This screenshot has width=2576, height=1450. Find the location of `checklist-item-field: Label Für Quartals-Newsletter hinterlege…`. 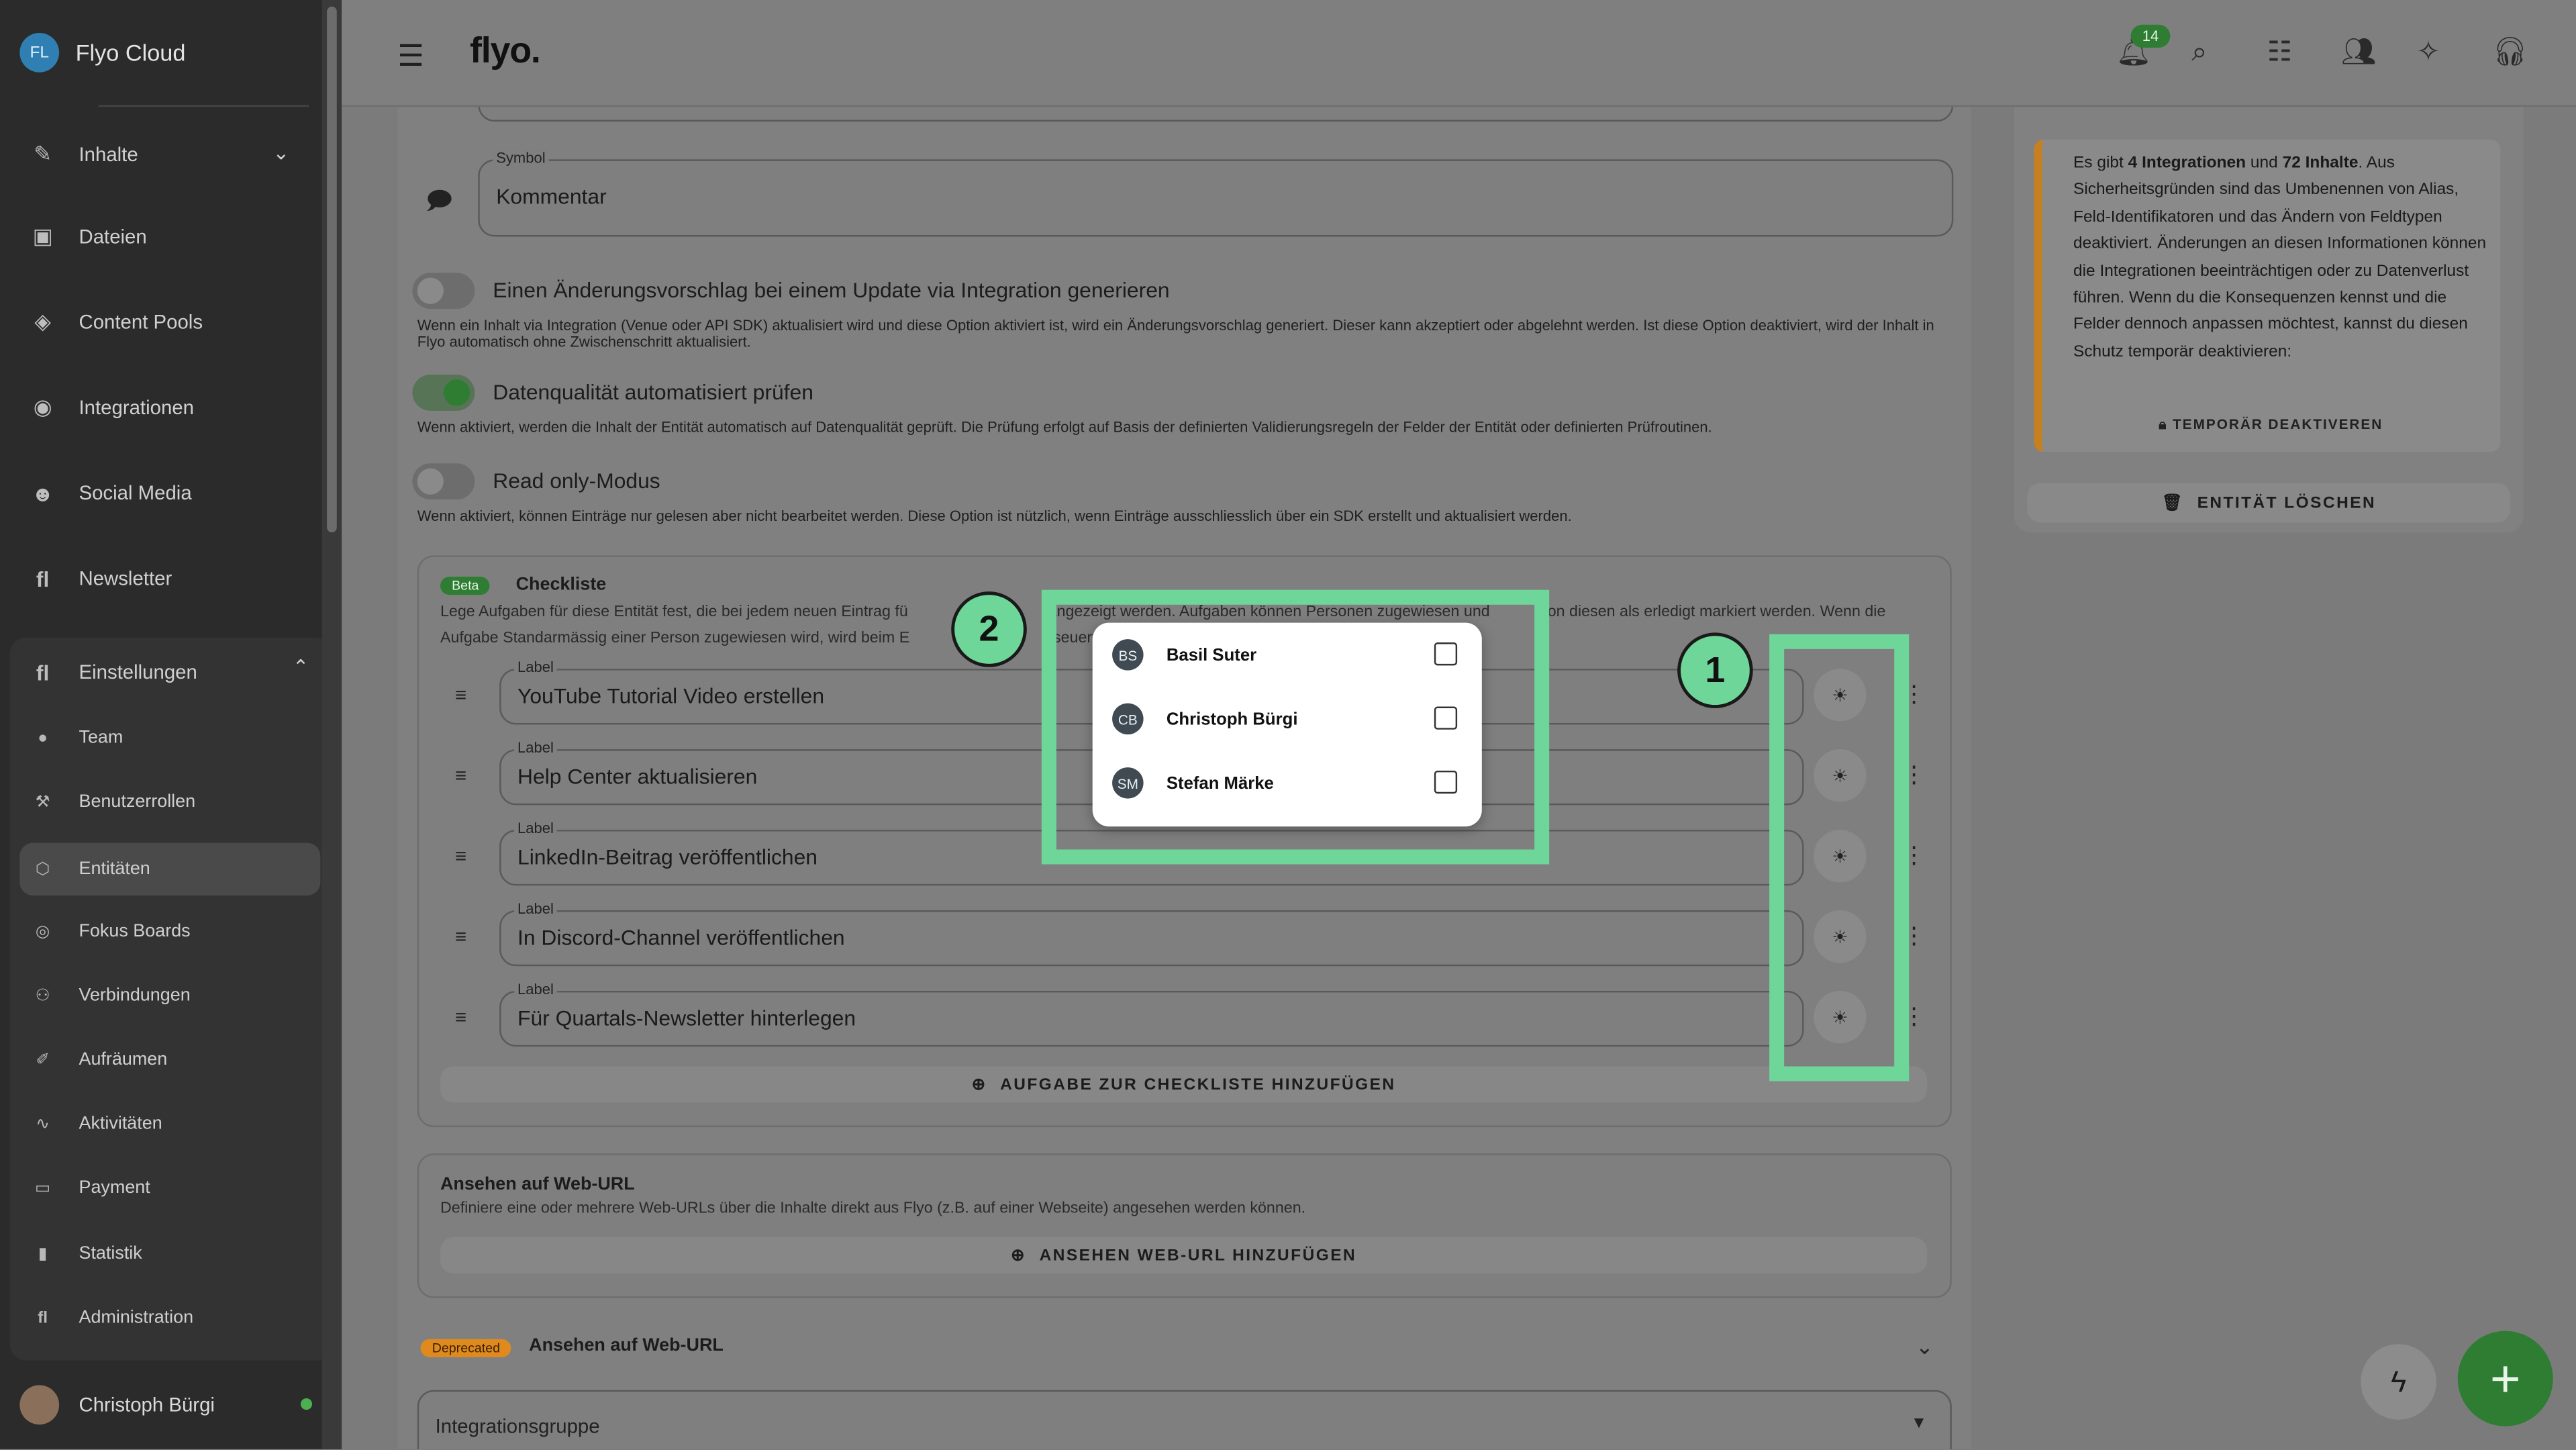

checklist-item-field: Label Für Quartals-Newsletter hinterlege… is located at coordinates (1151, 1014).